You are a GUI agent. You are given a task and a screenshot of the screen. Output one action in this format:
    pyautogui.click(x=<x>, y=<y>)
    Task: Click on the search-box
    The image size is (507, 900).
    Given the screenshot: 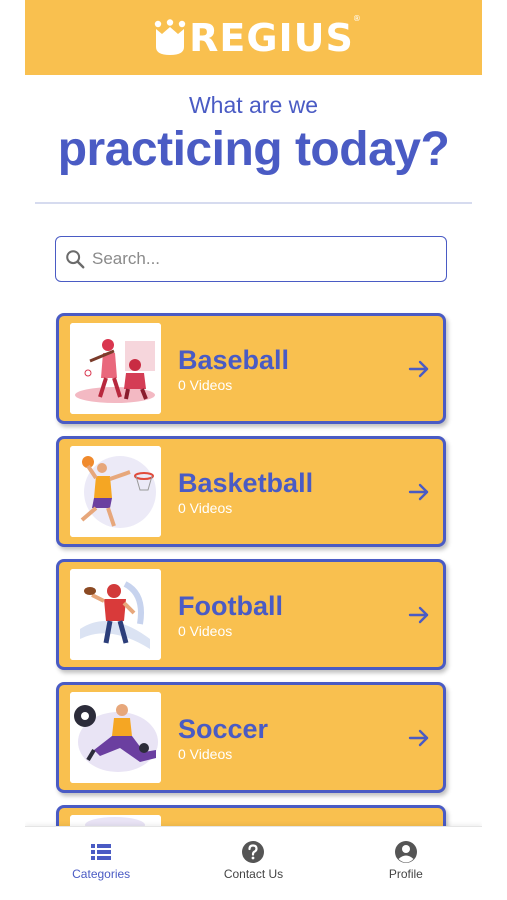 What is the action you would take?
    pyautogui.click(x=251, y=259)
    